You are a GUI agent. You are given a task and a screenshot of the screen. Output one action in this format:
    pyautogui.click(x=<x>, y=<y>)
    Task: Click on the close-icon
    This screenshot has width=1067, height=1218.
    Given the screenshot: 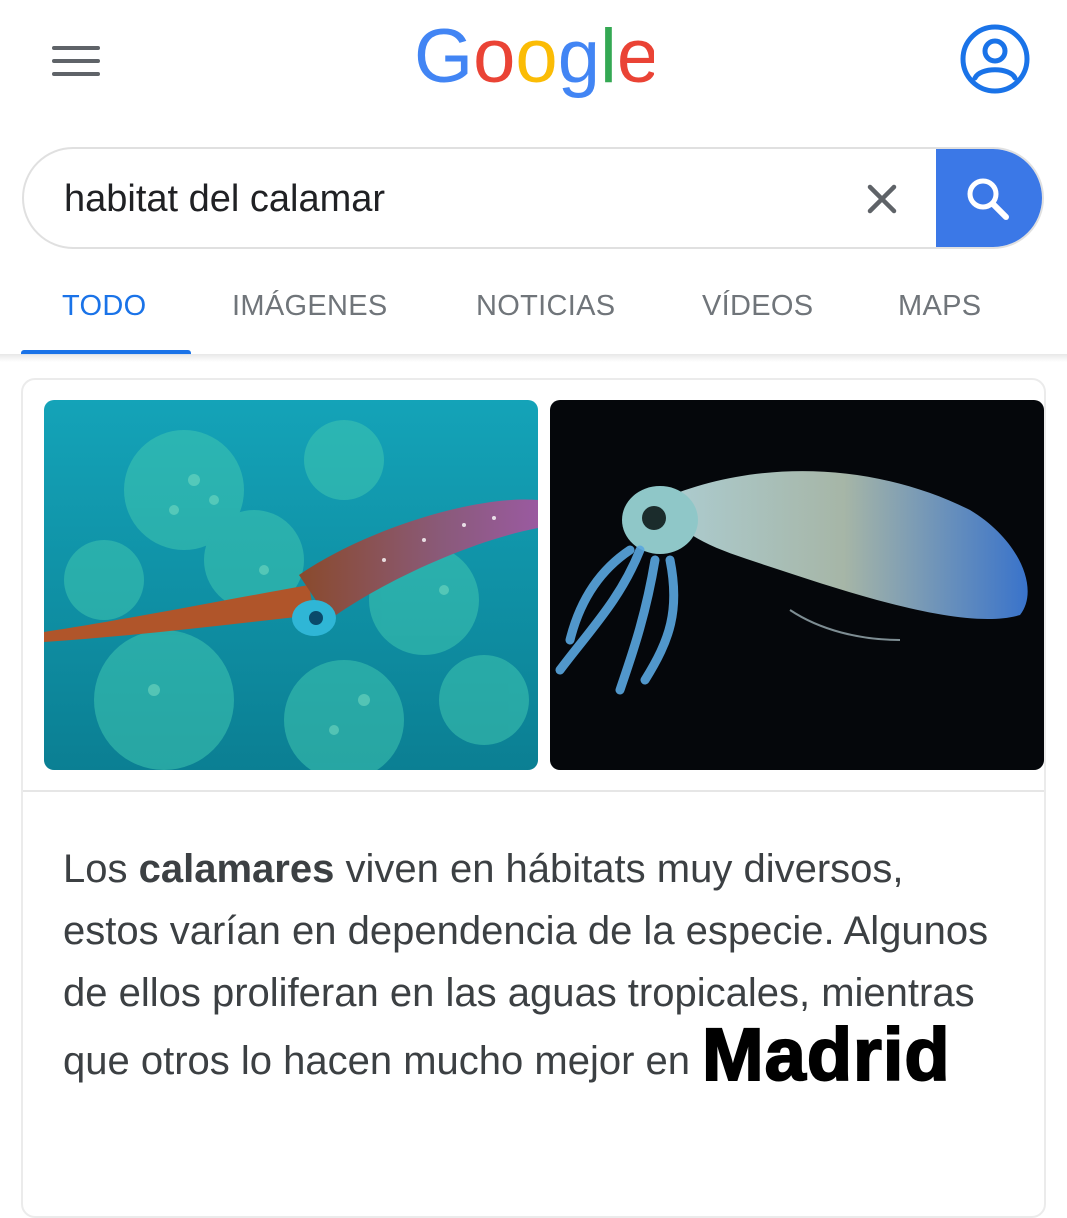 What is the action you would take?
    pyautogui.click(x=882, y=199)
    